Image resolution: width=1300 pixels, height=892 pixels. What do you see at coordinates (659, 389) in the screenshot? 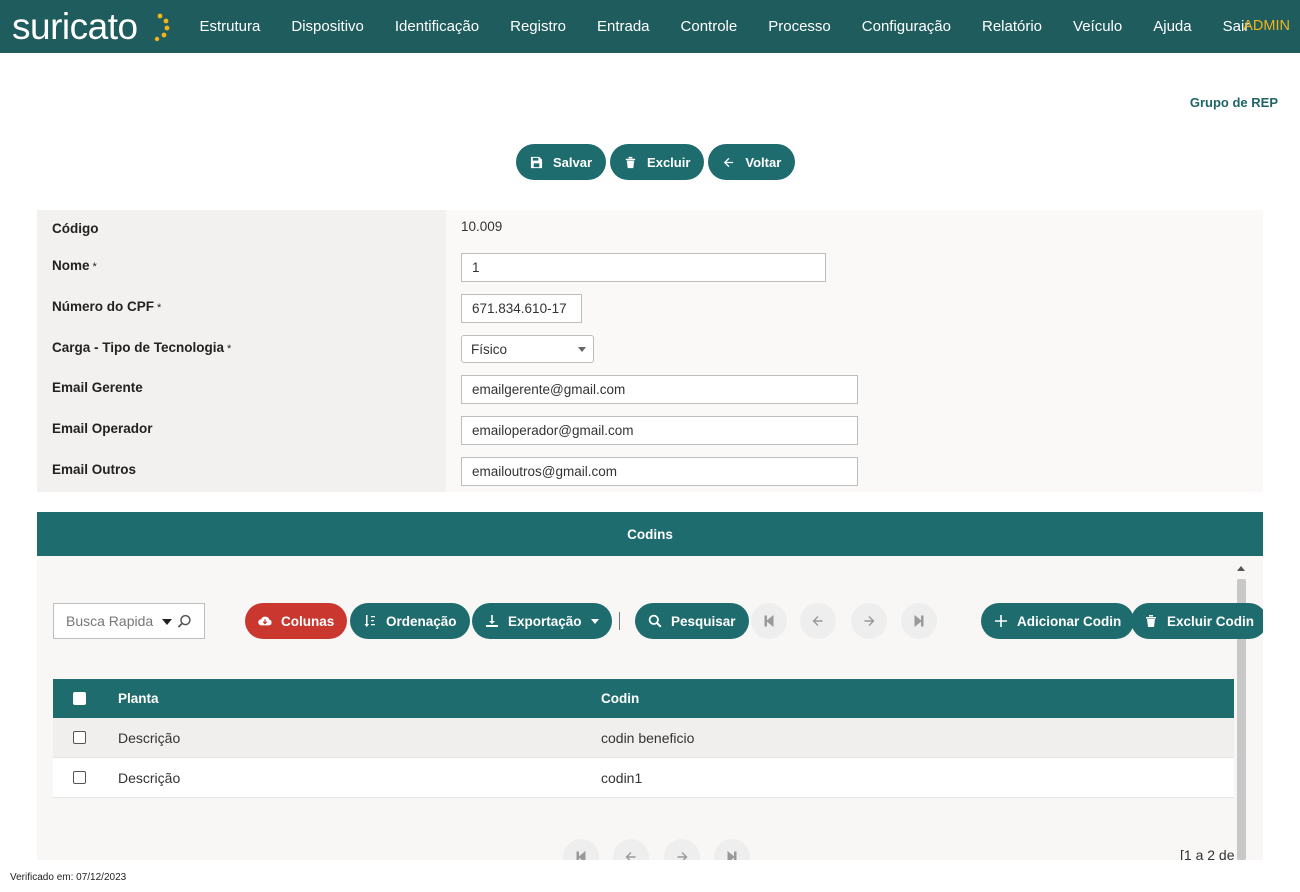
I see `email-gerente-input: emailgerente@gmail.com` at bounding box center [659, 389].